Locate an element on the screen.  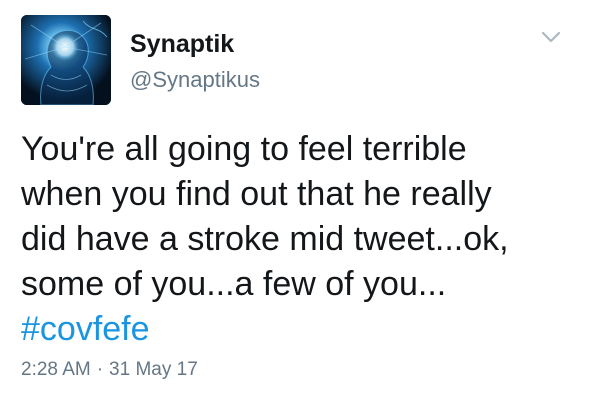
glowing-brain-head-icon is located at coordinates (66, 60).